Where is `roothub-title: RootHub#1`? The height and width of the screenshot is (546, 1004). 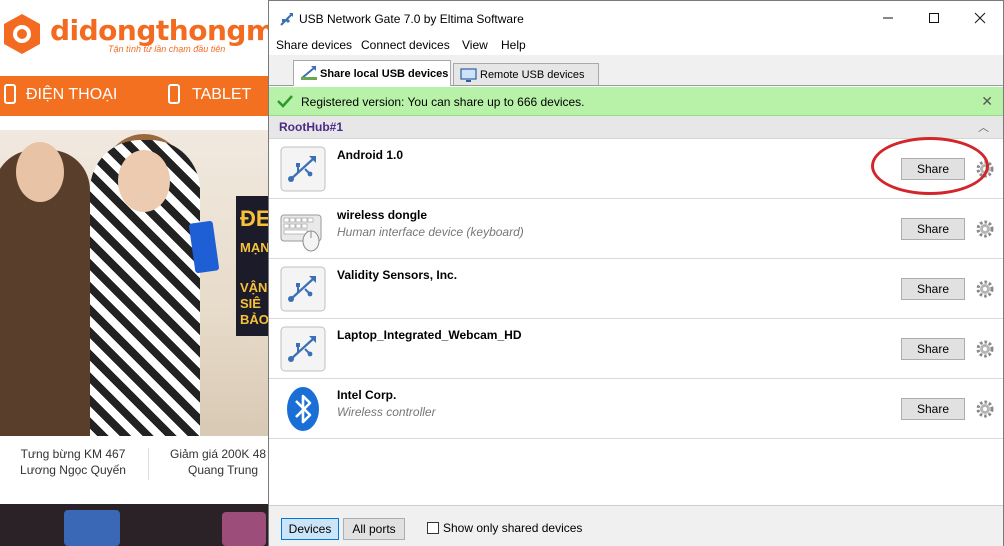 roothub-title: RootHub#1 is located at coordinates (311, 127).